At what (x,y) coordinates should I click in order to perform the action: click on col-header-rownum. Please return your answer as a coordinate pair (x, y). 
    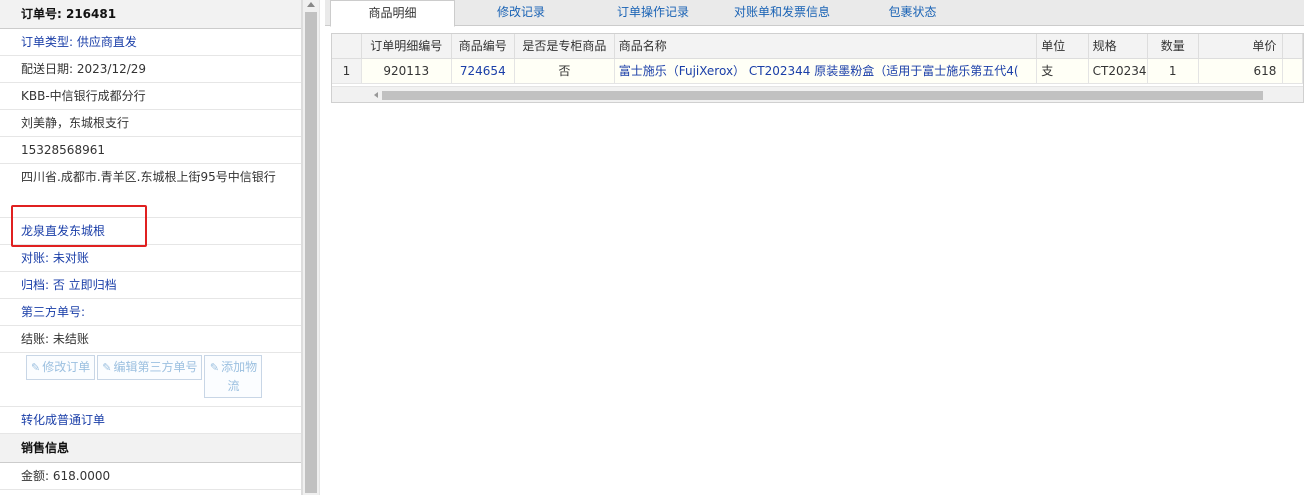
    Looking at the image, I should click on (347, 46).